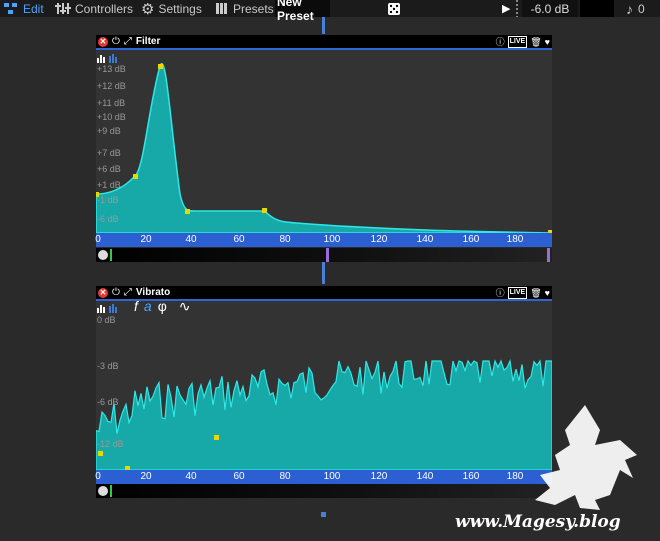 The height and width of the screenshot is (541, 660). Describe the element at coordinates (136, 308) in the screenshot. I see `freq-button: f` at that location.